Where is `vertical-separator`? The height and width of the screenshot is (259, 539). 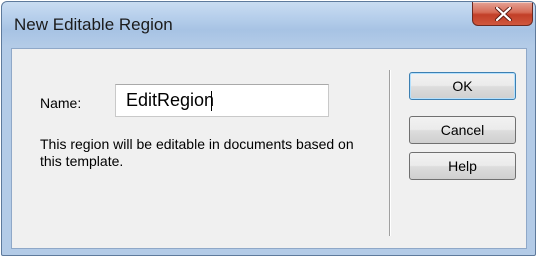 vertical-separator is located at coordinates (389, 153).